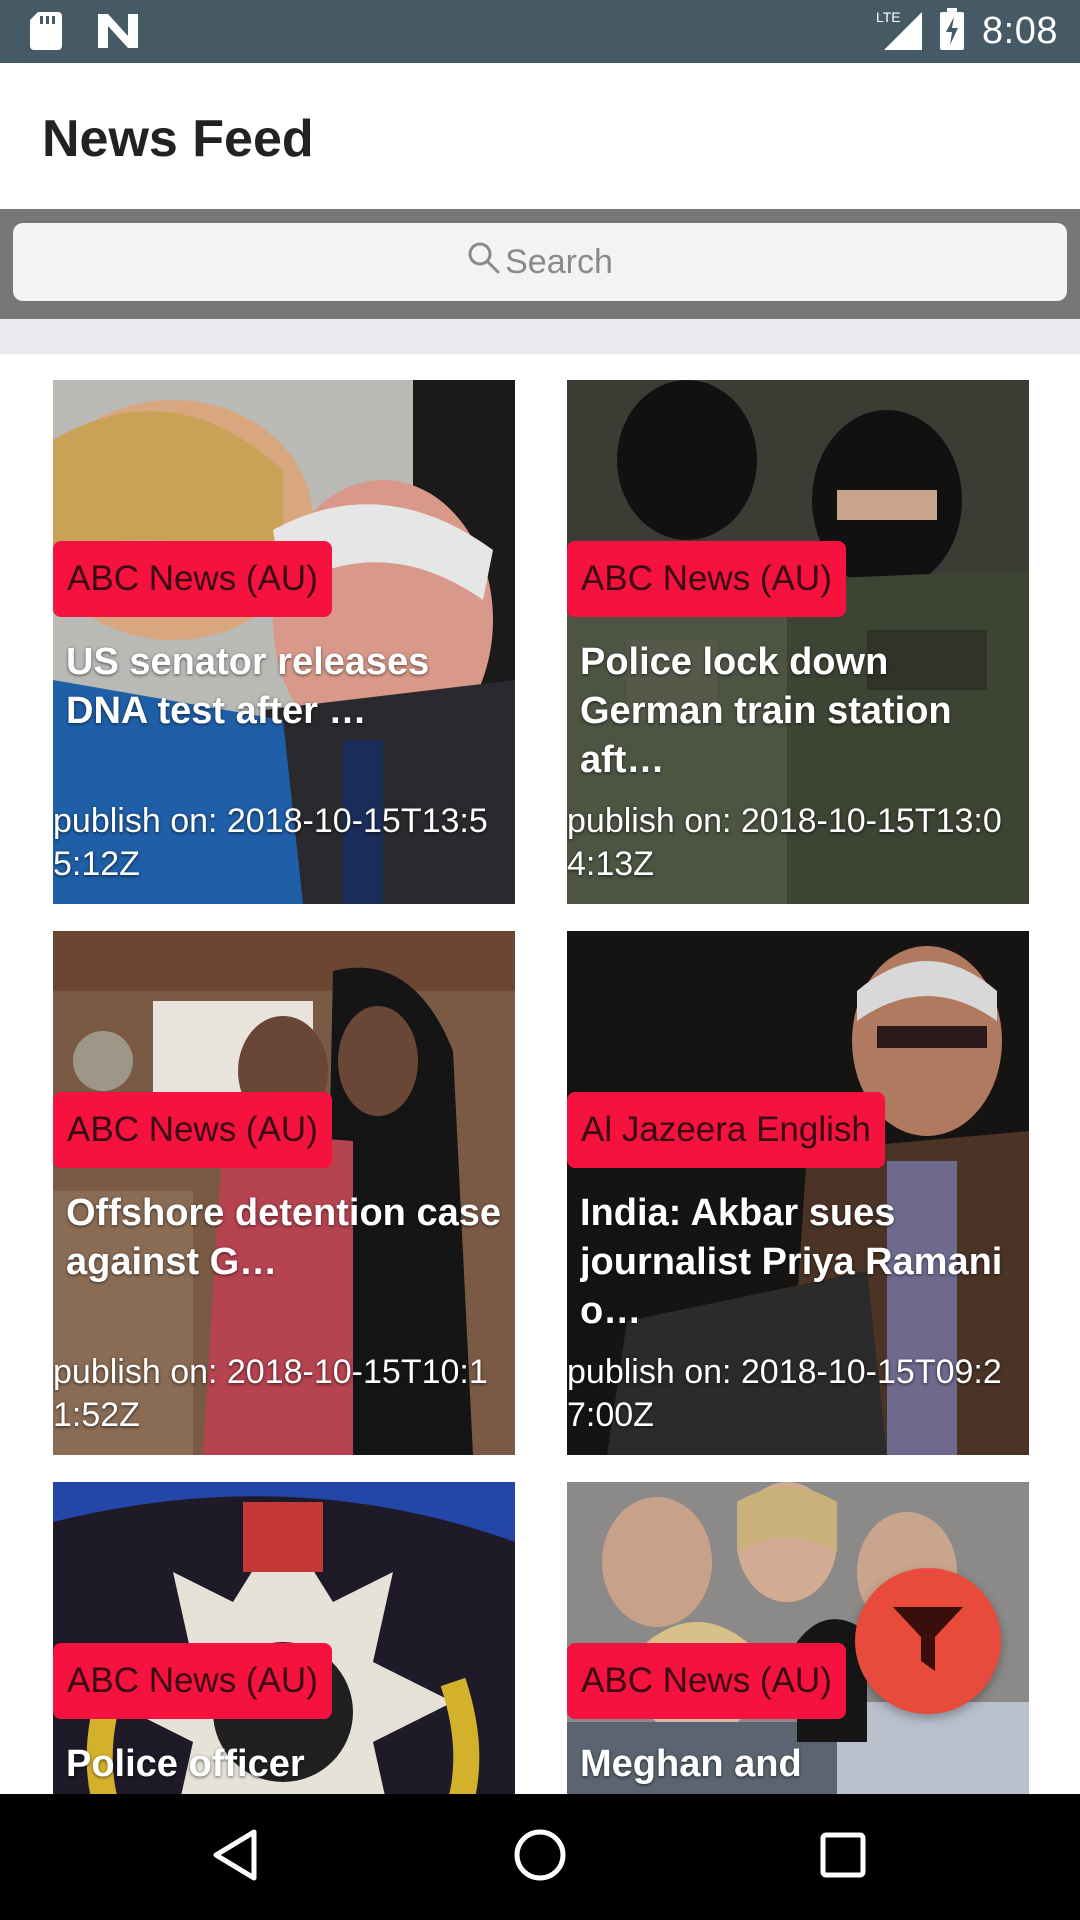 This screenshot has height=1920, width=1080. Describe the element at coordinates (888, 17) in the screenshot. I see `svg-text: LTE` at that location.